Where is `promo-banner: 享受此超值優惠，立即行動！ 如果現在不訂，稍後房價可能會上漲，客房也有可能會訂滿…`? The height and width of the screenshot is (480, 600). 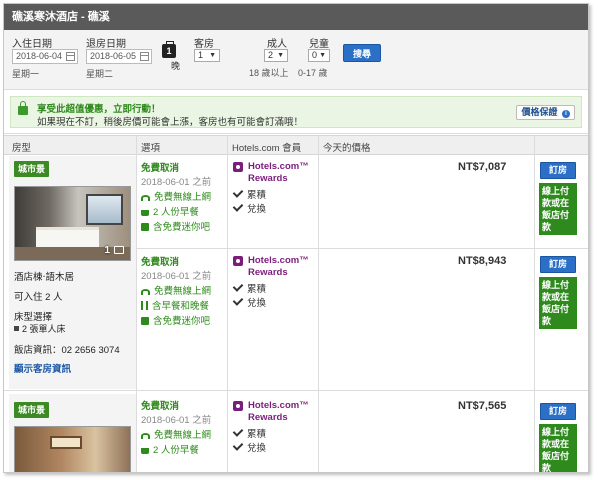
promo-banner: 享受此超值優惠，立即行動！ 如果現在不訂，稍後房價可能會上漲，客房也有可能會訂滿… is located at coordinates (296, 112).